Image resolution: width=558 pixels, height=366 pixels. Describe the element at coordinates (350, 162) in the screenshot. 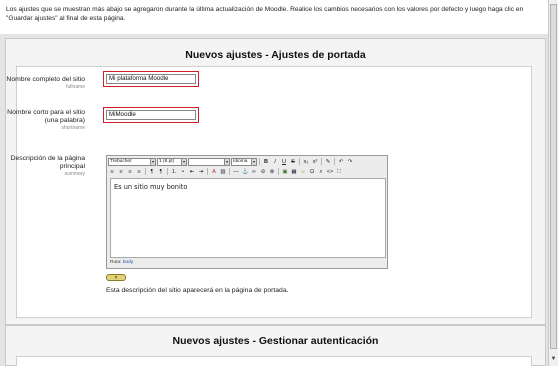

I see `redo-icon: ↷` at that location.